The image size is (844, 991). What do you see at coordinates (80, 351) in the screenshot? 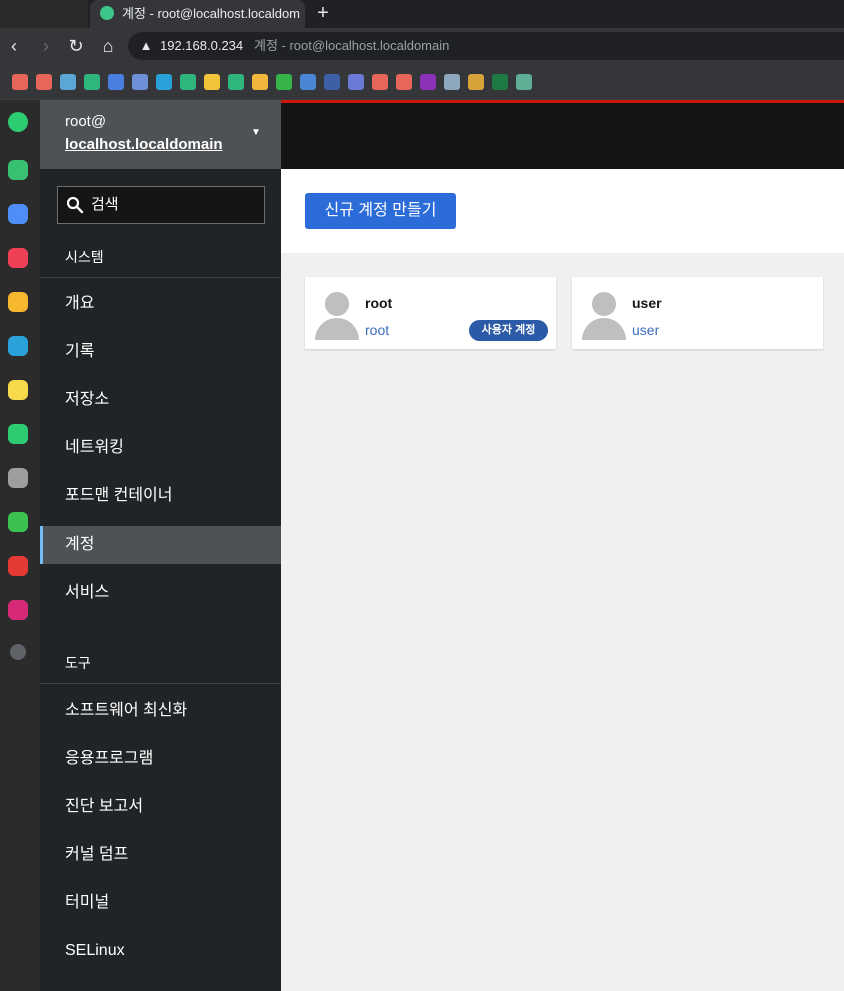
I see `sidebar-item-label: 기록` at bounding box center [80, 351].